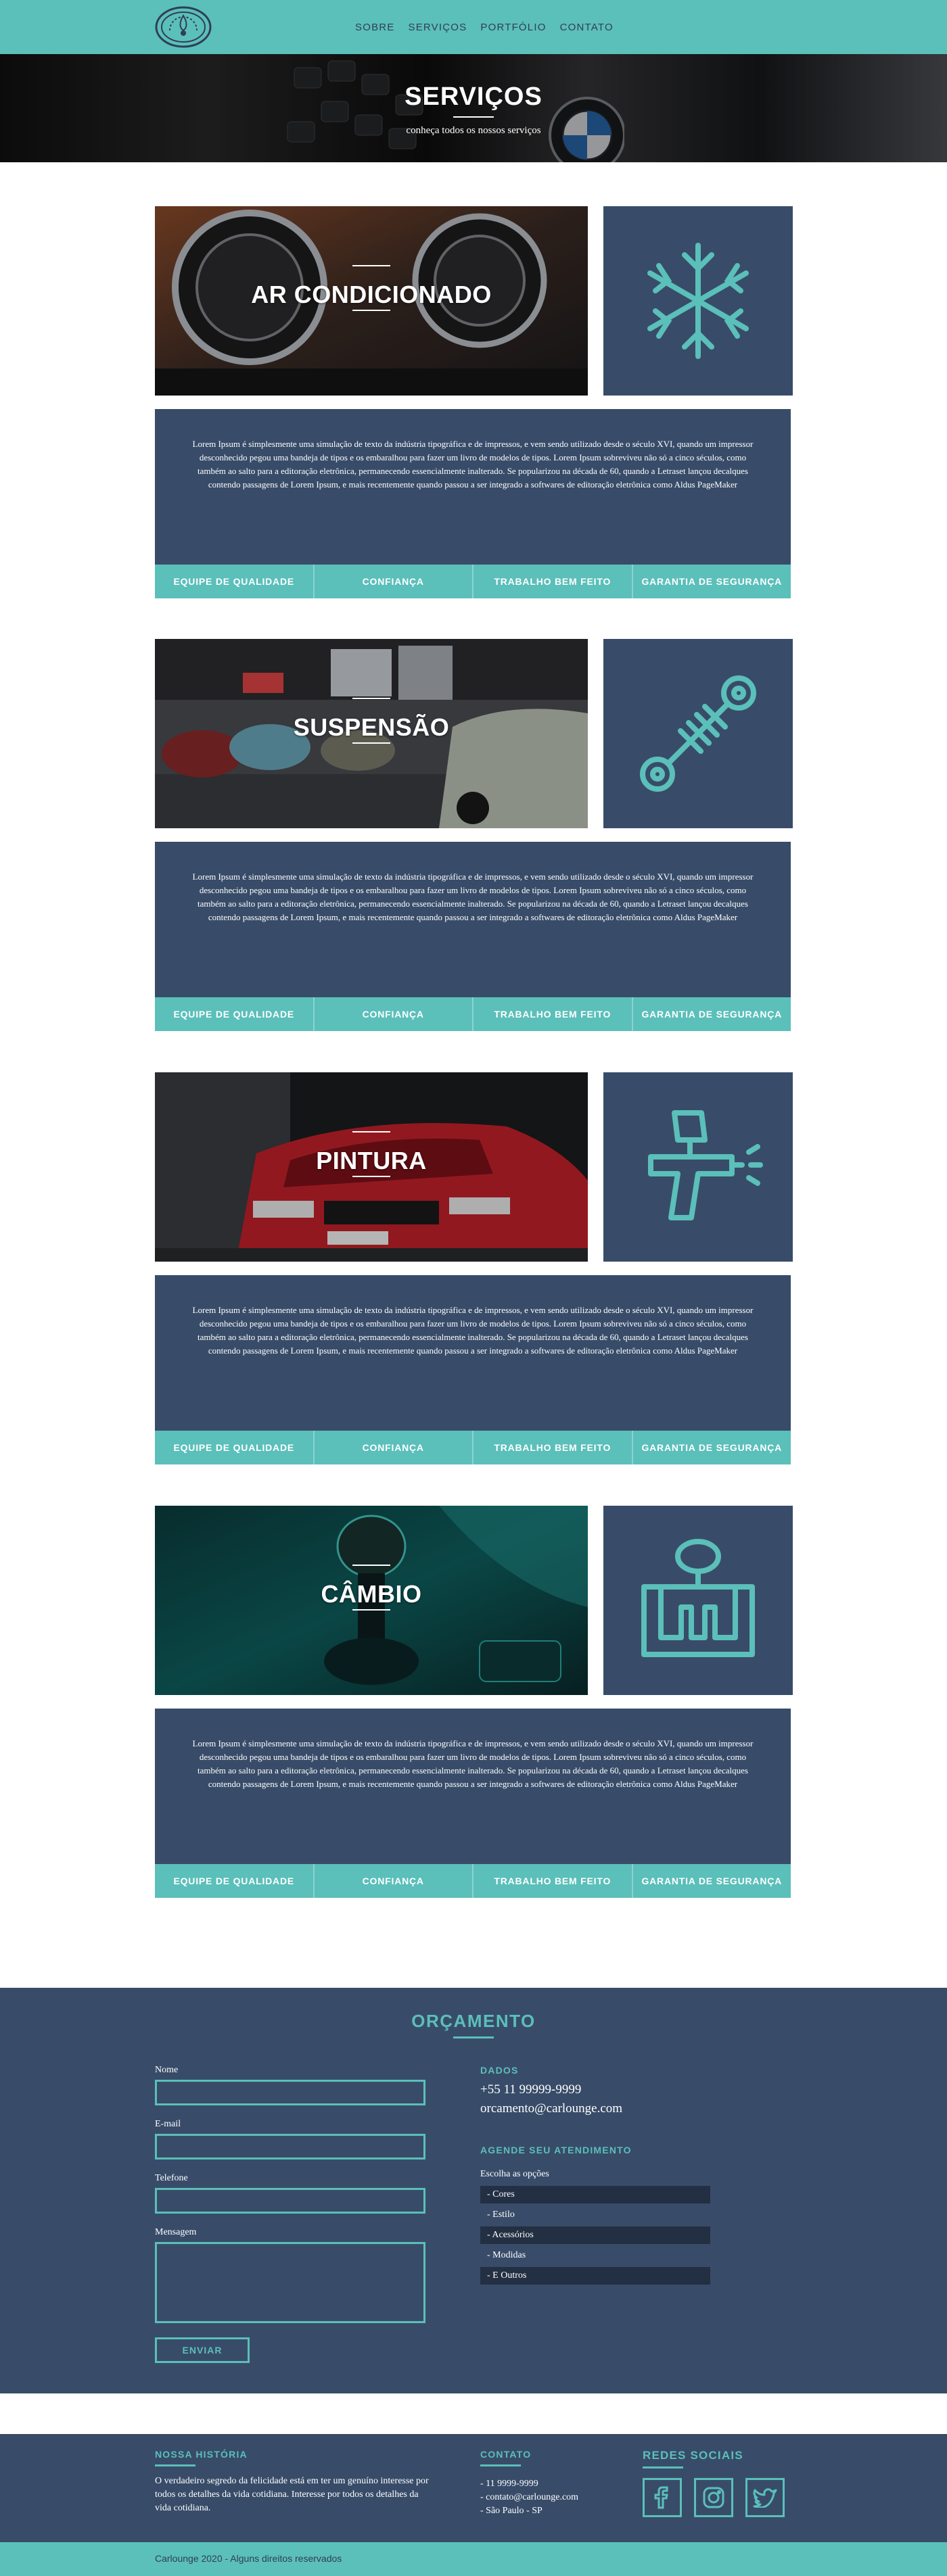  I want to click on nav-sobre: SOBRE, so click(375, 27).